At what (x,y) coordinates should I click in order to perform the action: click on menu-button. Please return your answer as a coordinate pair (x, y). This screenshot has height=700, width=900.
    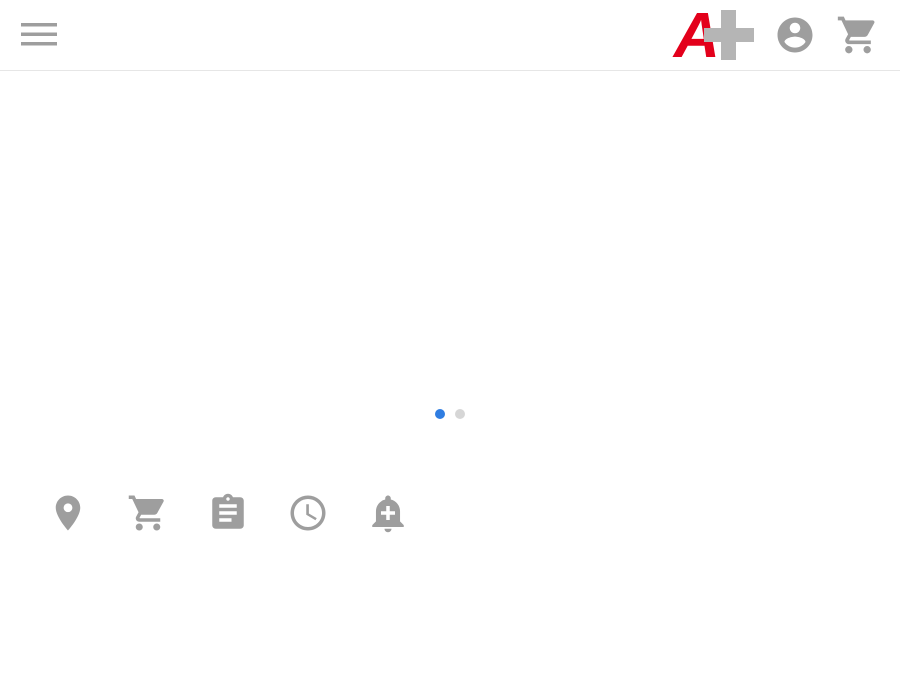
    Looking at the image, I should click on (39, 35).